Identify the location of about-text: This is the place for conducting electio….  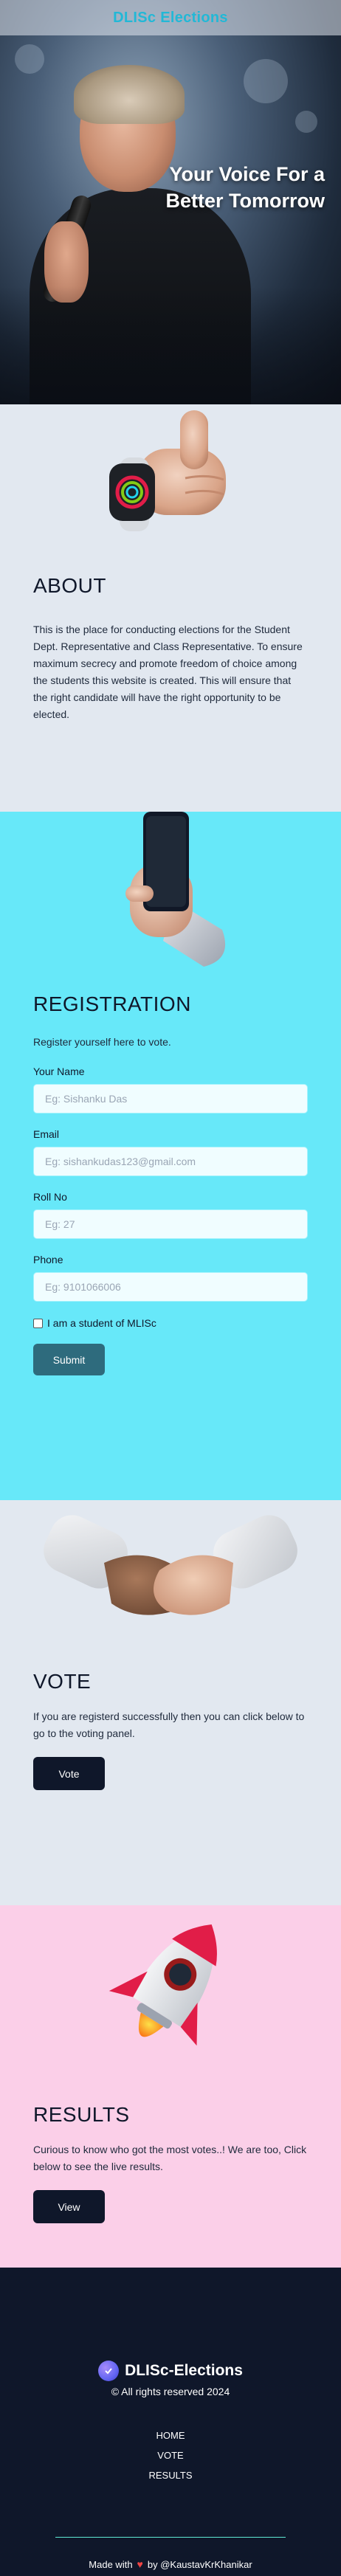
(168, 672).